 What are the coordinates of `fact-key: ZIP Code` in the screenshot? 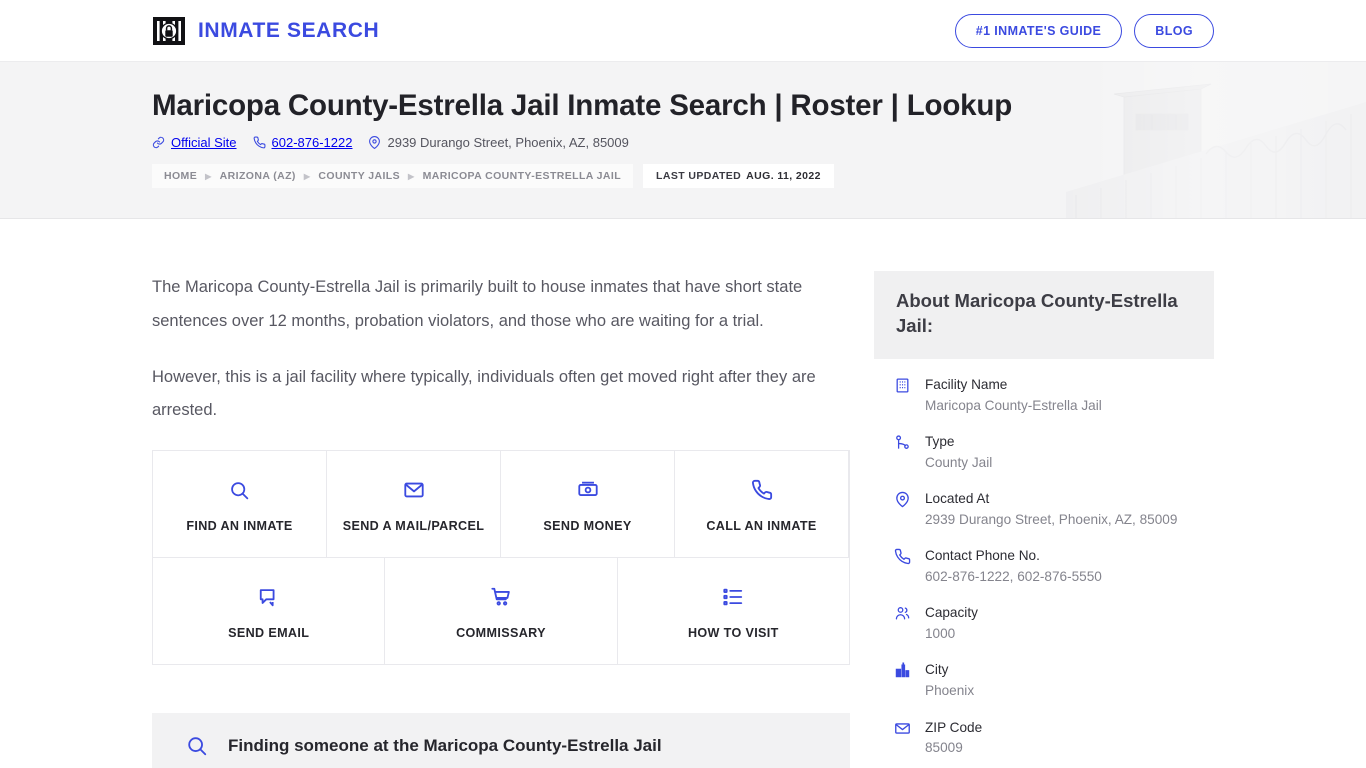 It's located at (954, 727).